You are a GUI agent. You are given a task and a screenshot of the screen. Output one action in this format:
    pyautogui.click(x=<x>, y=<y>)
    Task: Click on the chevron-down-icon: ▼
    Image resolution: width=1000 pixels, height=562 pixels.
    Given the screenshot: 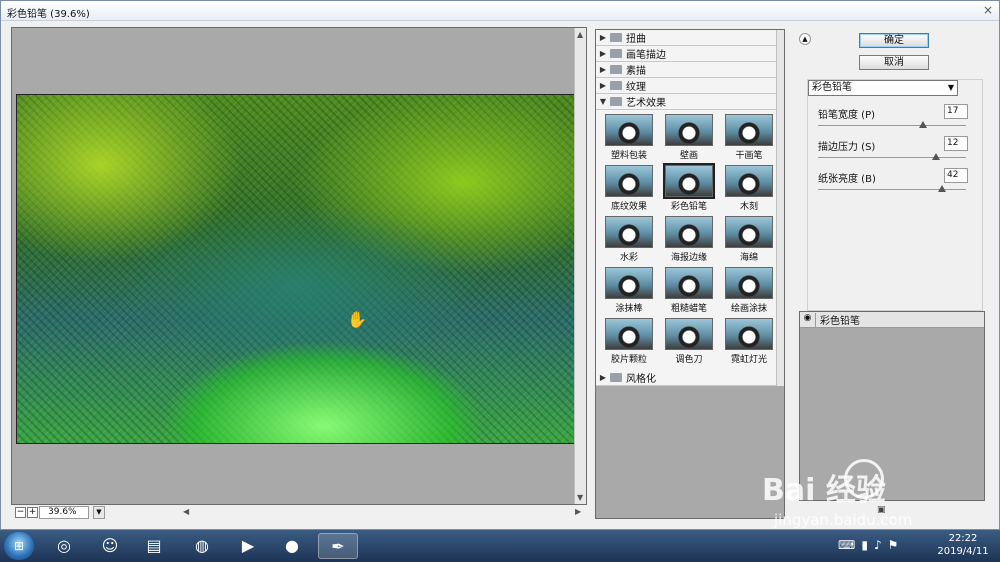 What is the action you would take?
    pyautogui.click(x=950, y=87)
    